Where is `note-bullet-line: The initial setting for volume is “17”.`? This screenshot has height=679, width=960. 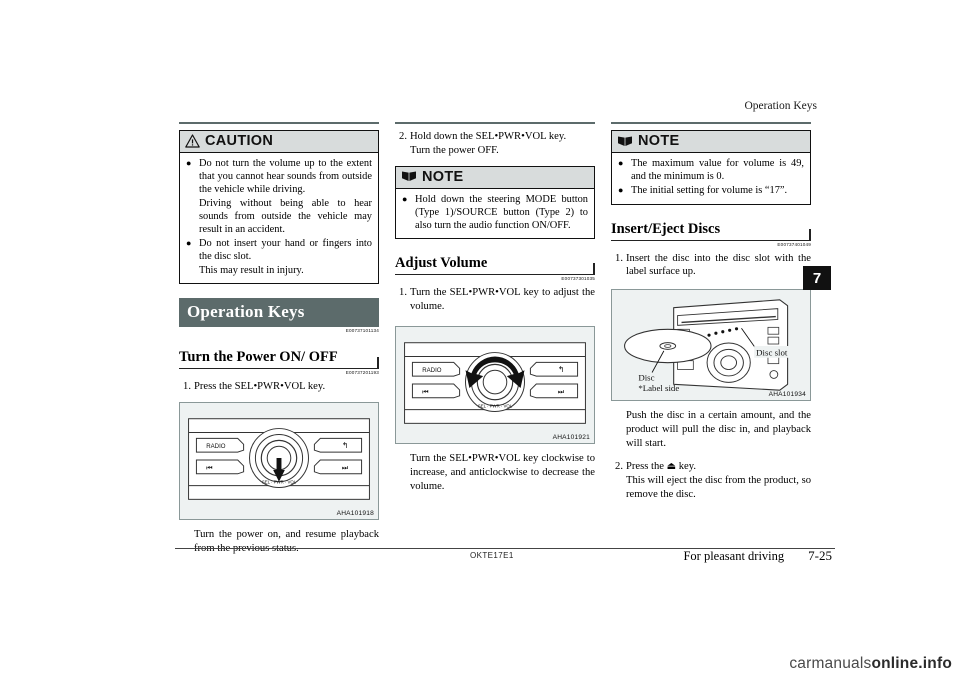 note-bullet-line: The initial setting for volume is “17”. is located at coordinates (709, 191).